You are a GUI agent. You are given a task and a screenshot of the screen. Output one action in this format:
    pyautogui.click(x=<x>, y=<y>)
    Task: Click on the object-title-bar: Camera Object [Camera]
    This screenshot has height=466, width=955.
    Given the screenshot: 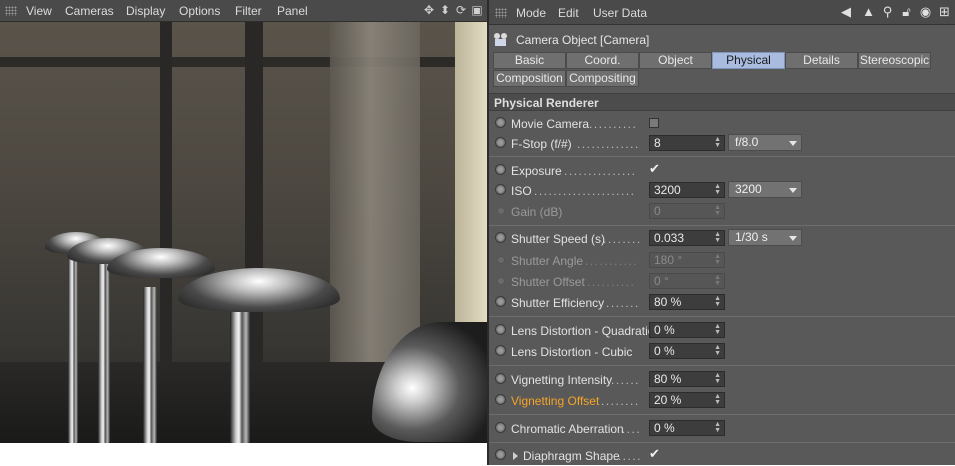 What is the action you would take?
    pyautogui.click(x=571, y=40)
    